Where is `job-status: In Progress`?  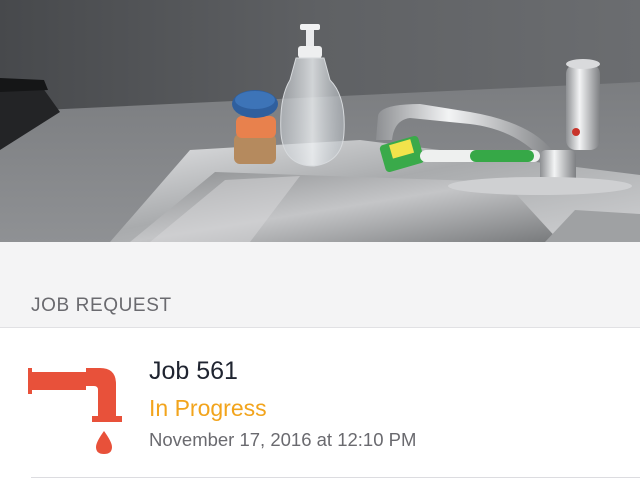
job-status: In Progress is located at coordinates (208, 408).